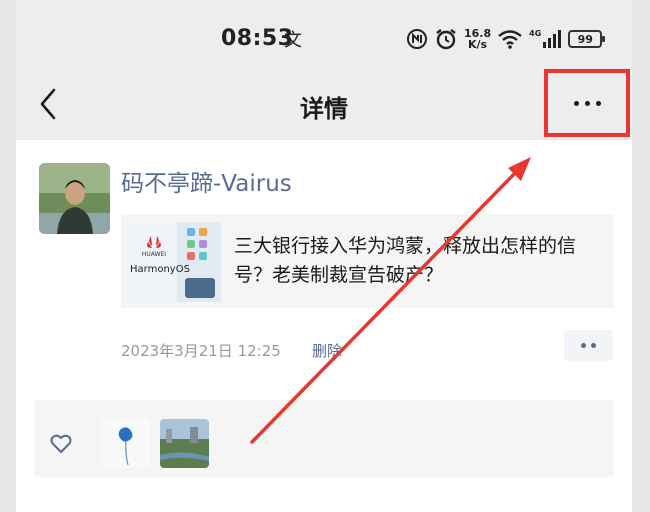 The height and width of the screenshot is (512, 650). Describe the element at coordinates (61, 443) in the screenshot. I see `heart-icon` at that location.